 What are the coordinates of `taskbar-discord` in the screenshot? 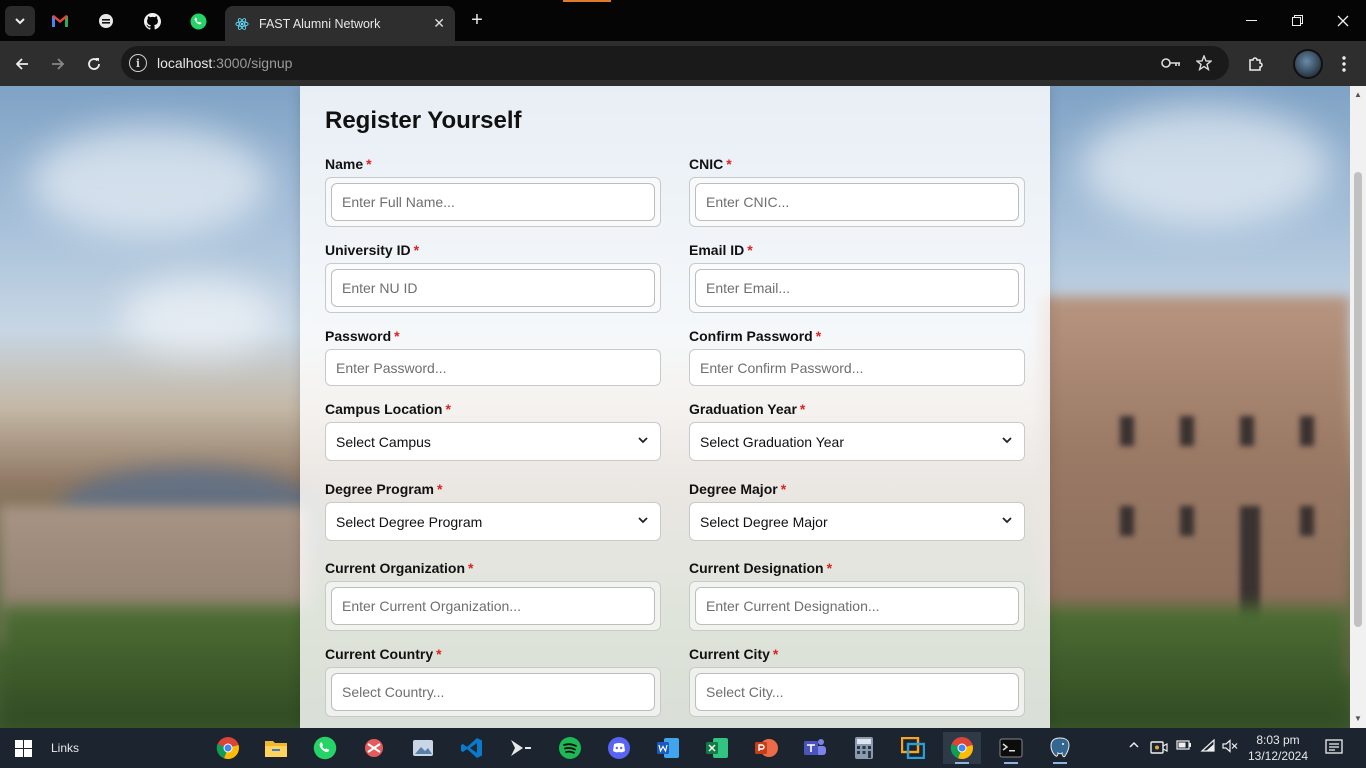 It's located at (619, 748).